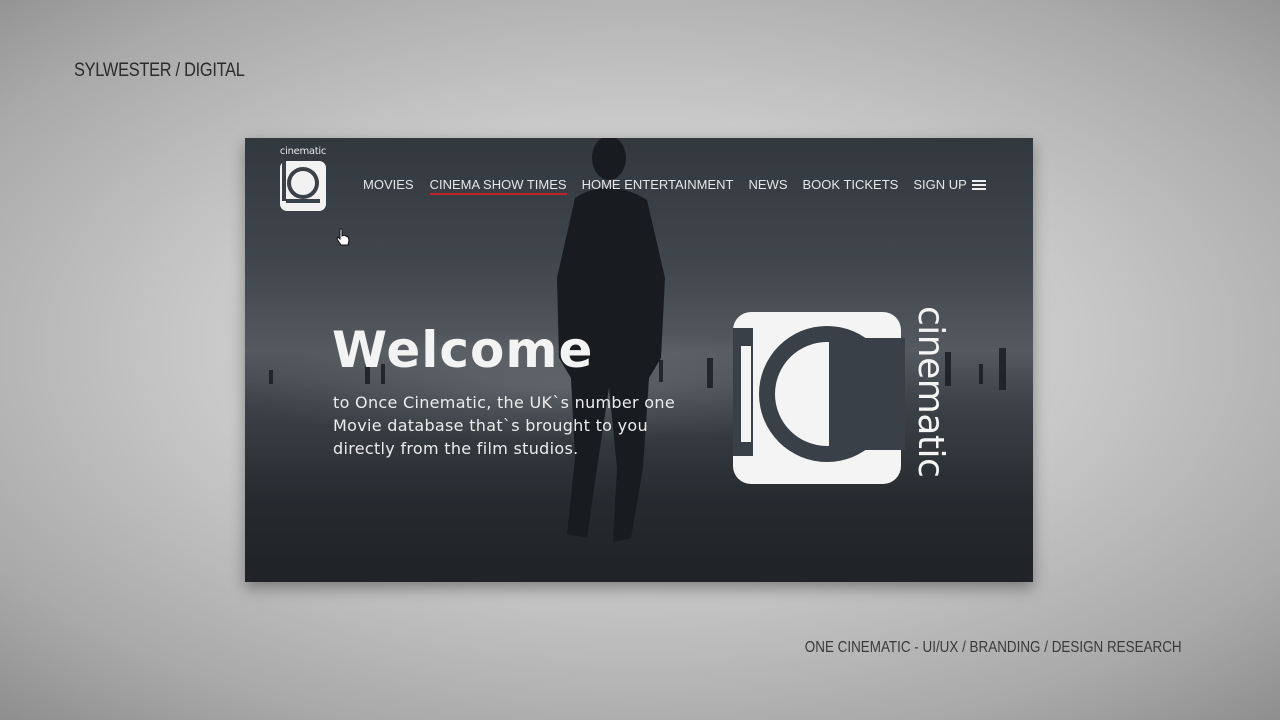 The width and height of the screenshot is (1280, 720). I want to click on hero-text-line-2: Movie database that`s brought to you, so click(490, 425).